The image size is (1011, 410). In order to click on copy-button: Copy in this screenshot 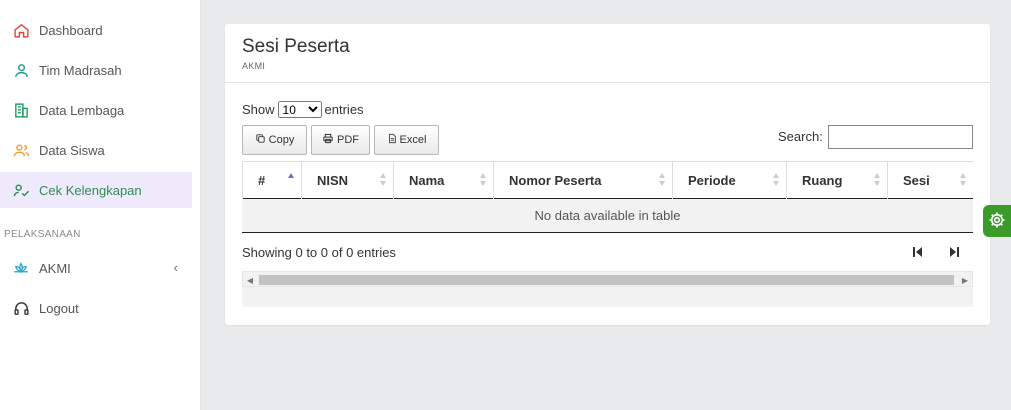, I will do `click(274, 140)`.